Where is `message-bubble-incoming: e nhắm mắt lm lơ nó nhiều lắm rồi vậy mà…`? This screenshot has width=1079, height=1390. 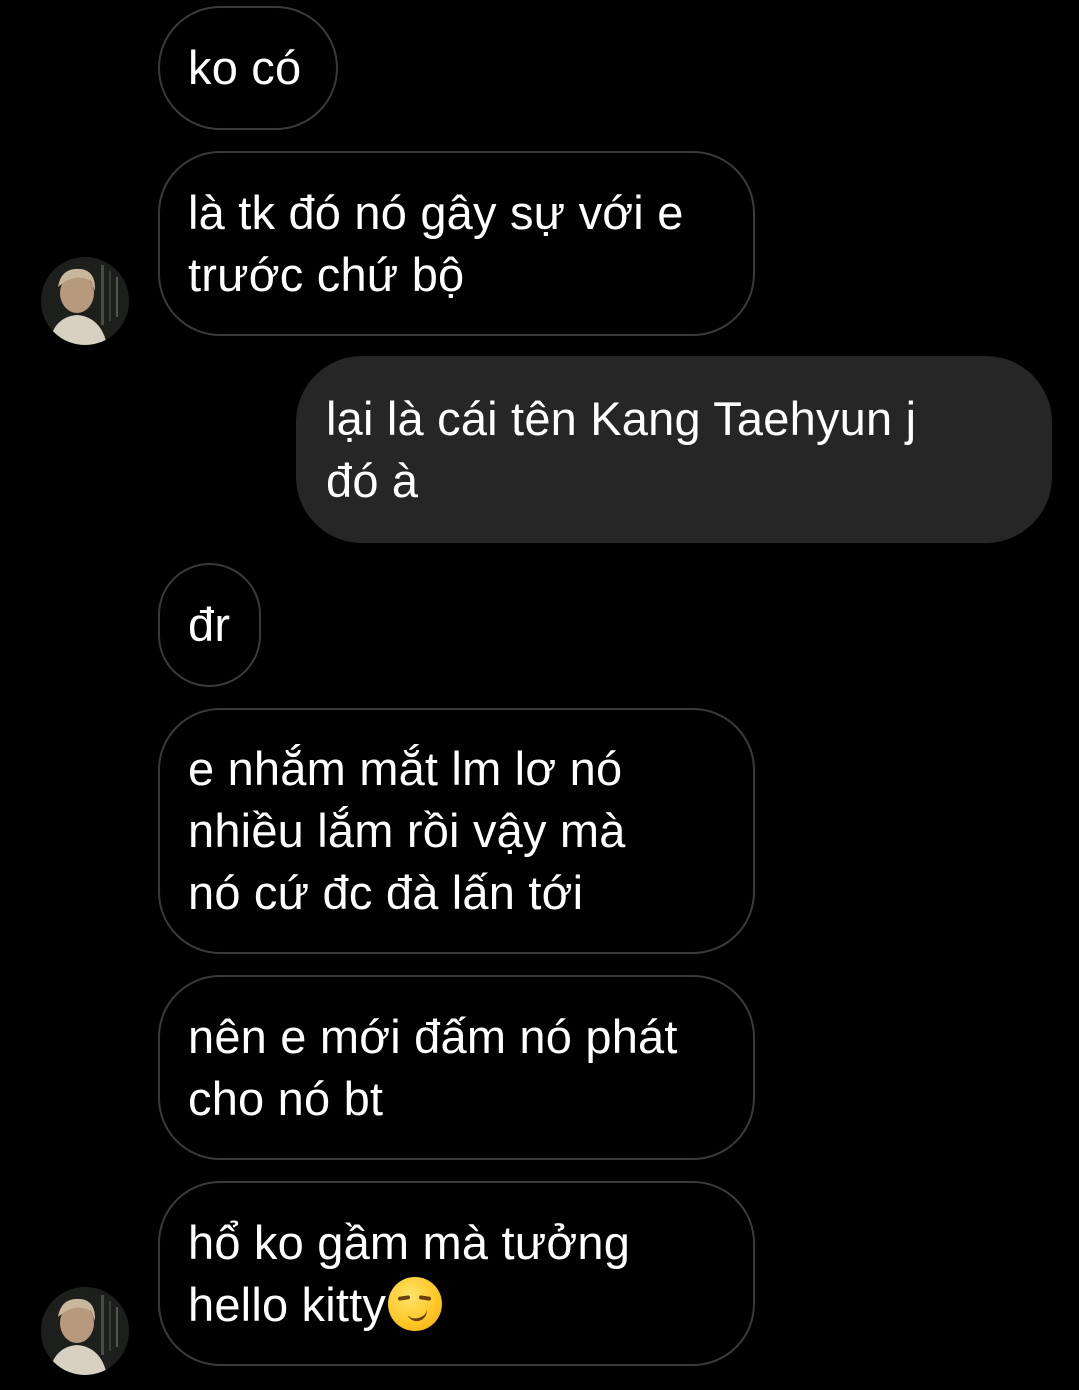
message-bubble-incoming: e nhắm mắt lm lơ nó nhiều lắm rồi vậy mà… is located at coordinates (456, 831).